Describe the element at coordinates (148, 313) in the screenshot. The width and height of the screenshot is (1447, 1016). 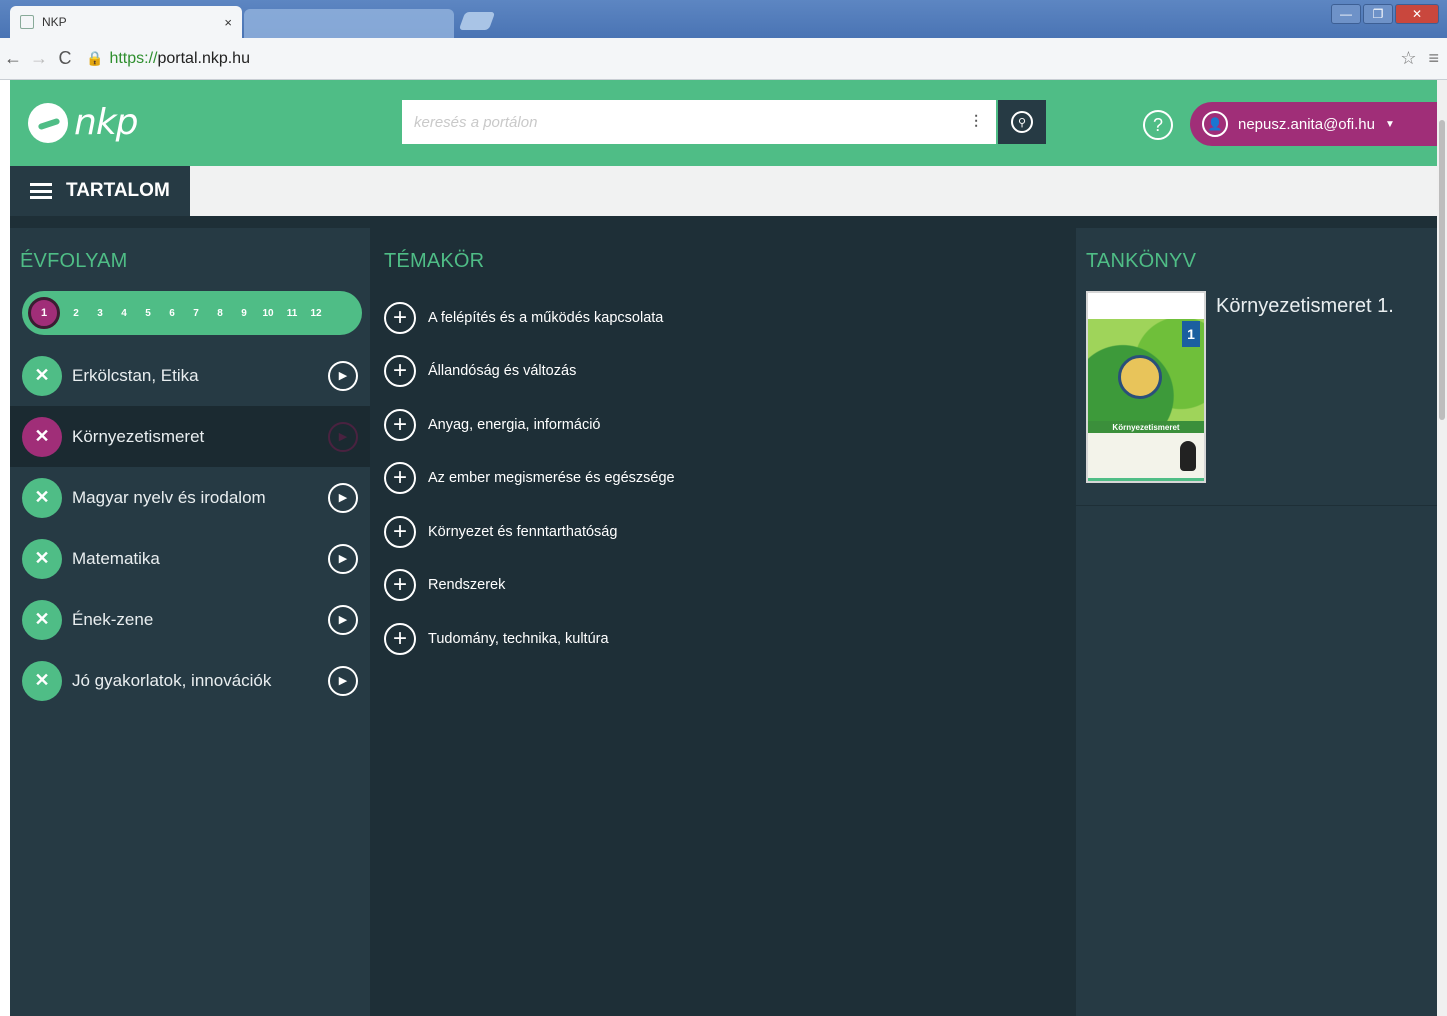
I see `grade-5: 5` at that location.